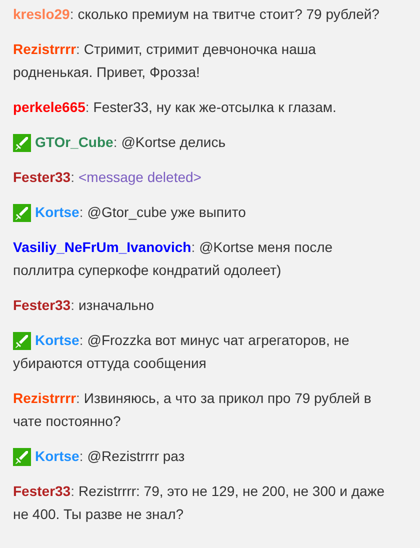 The height and width of the screenshot is (548, 420). Describe the element at coordinates (175, 107) in the screenshot. I see `chat-message: perkele665: Fester33, ну как же-отсылка к глазам.` at that location.